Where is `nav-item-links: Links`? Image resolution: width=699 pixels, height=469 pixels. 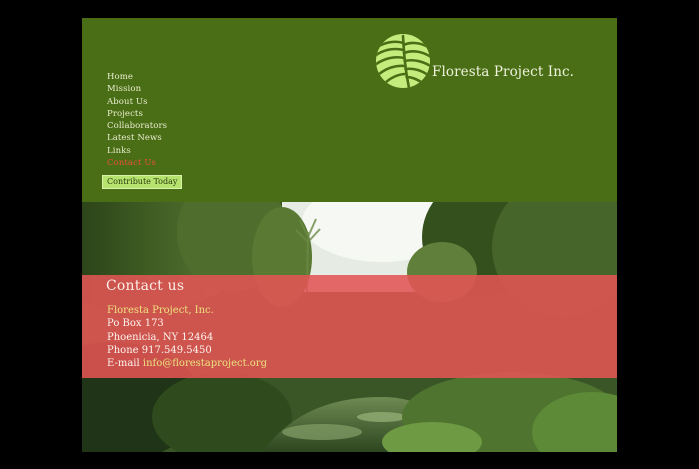
nav-item-links: Links is located at coordinates (137, 151).